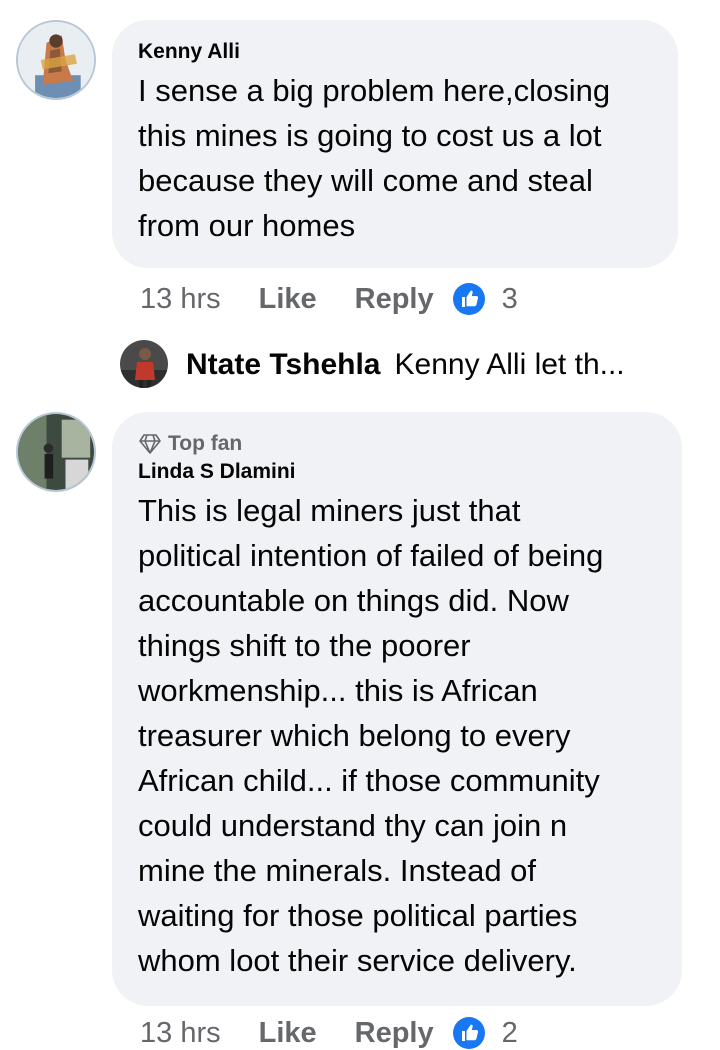 The height and width of the screenshot is (1050, 720). What do you see at coordinates (329, 1033) in the screenshot?
I see `comment-actions: 13 hrs Like Reply 2` at bounding box center [329, 1033].